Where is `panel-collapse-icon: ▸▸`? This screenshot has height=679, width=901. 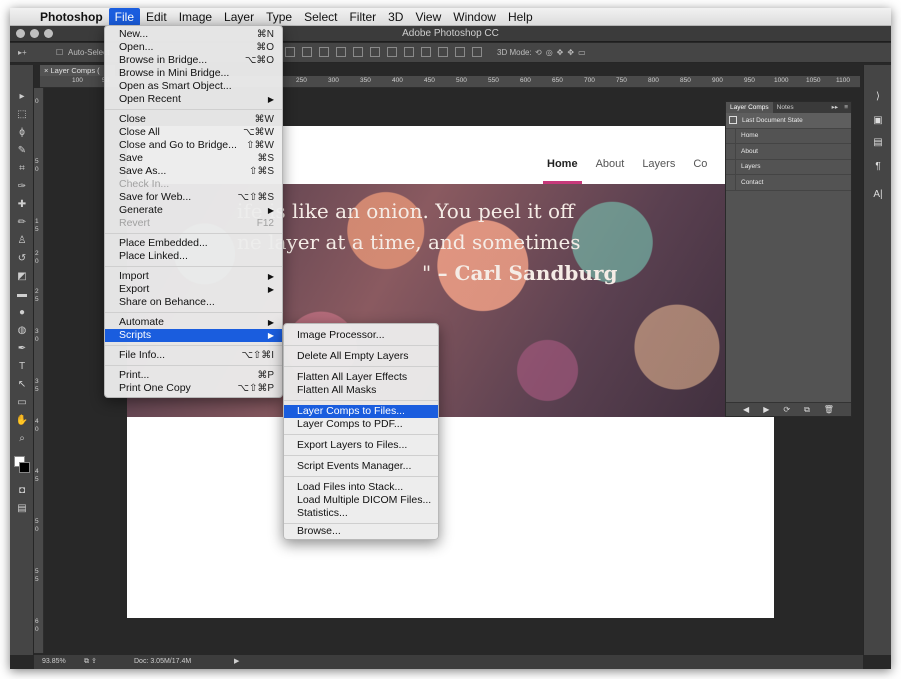
panel-collapse-icon: ▸▸ is located at coordinates (835, 107).